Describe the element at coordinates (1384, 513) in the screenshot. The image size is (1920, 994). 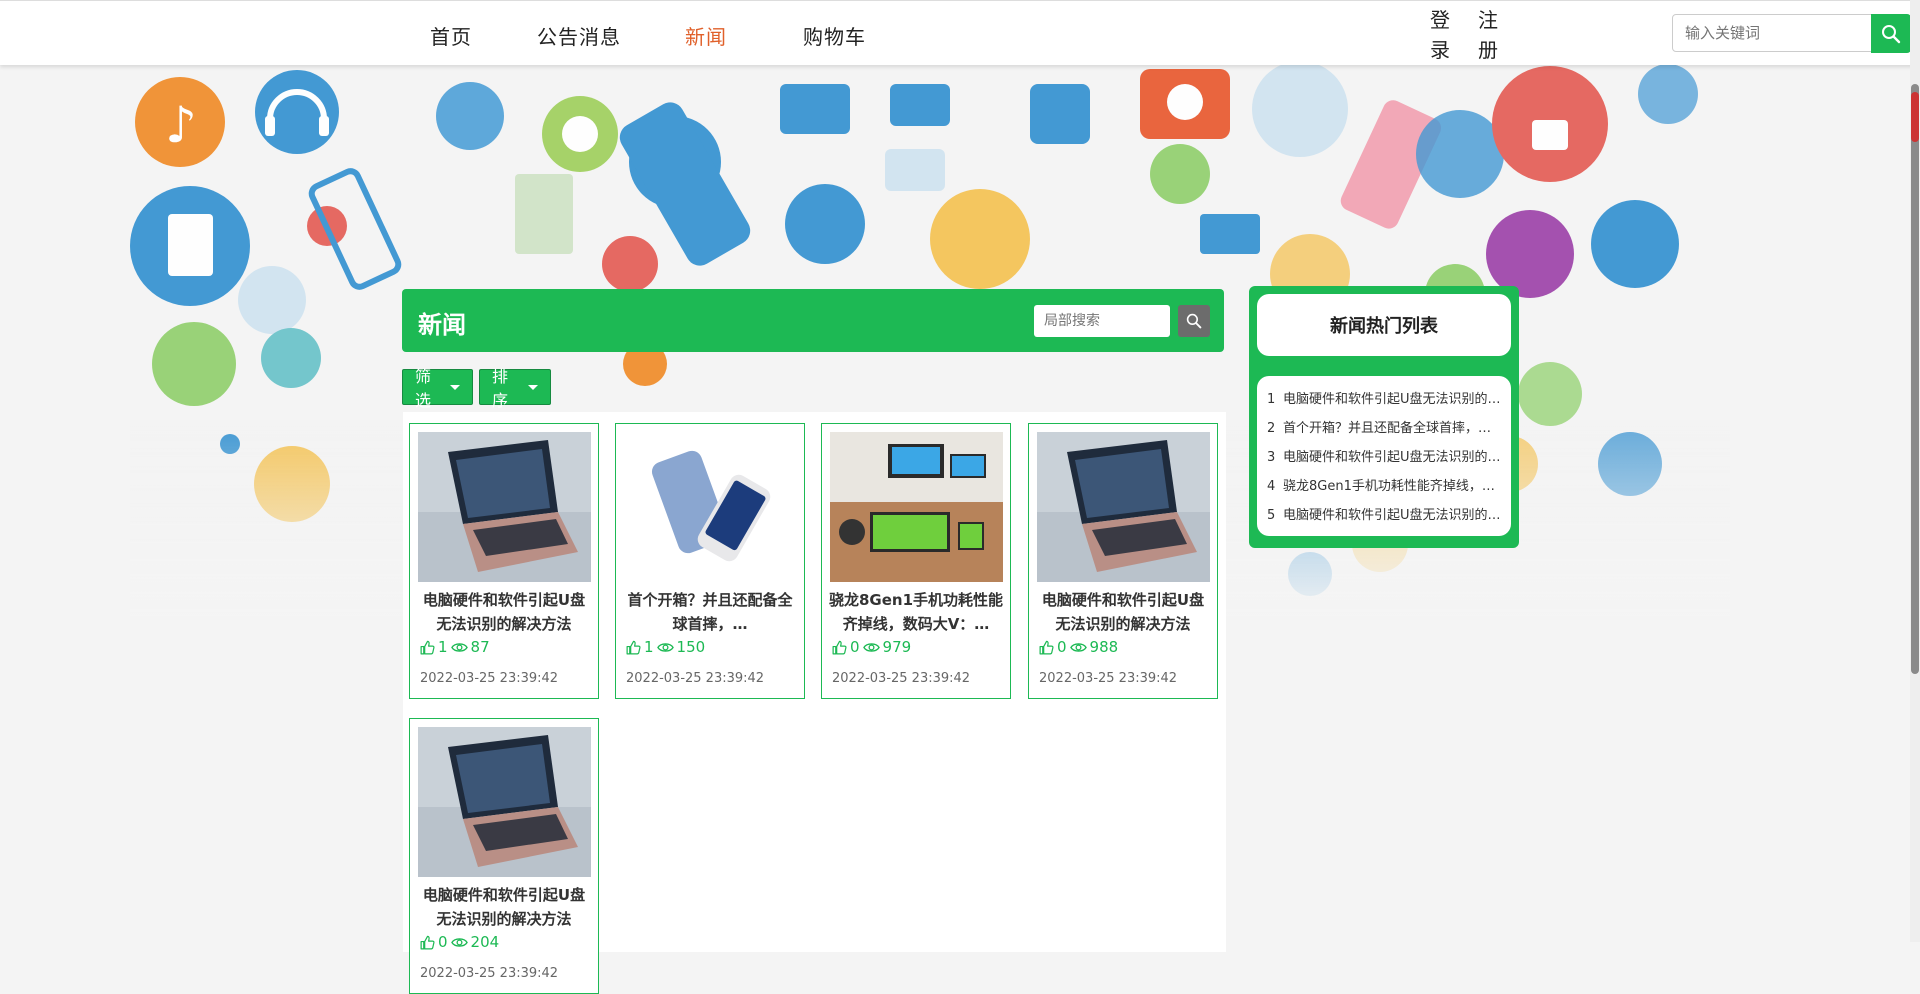
I see `hot-news-item: 5电脑硬件和软件引起U盘无法识别的解决方法` at that location.